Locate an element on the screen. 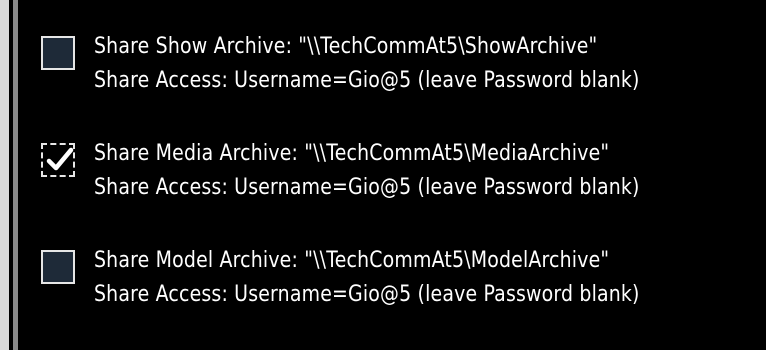 This screenshot has height=350, width=766. share-media-archive-checkbox is located at coordinates (58, 160).